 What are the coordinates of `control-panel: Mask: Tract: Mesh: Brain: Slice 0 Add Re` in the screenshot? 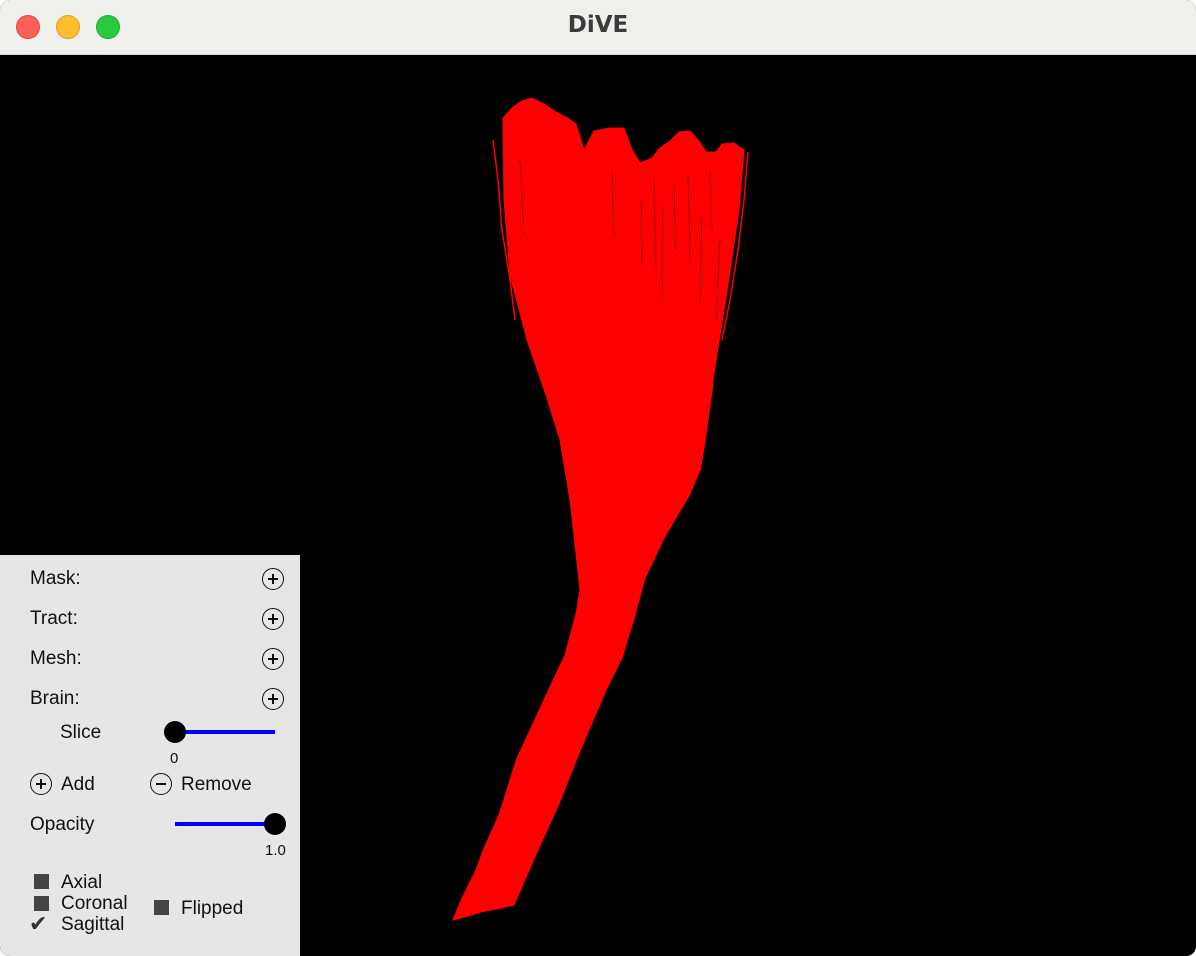 It's located at (150, 755).